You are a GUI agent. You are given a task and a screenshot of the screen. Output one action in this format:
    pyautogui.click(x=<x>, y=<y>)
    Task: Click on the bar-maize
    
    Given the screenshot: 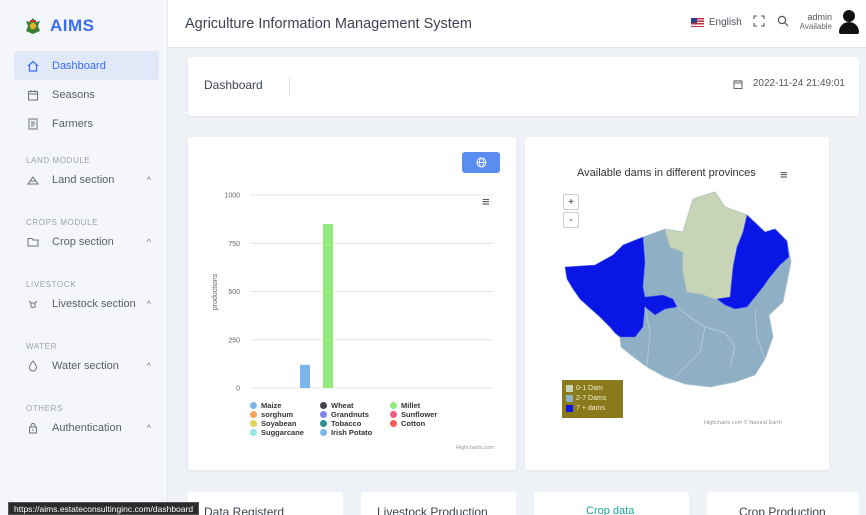 What is the action you would take?
    pyautogui.click(x=305, y=376)
    